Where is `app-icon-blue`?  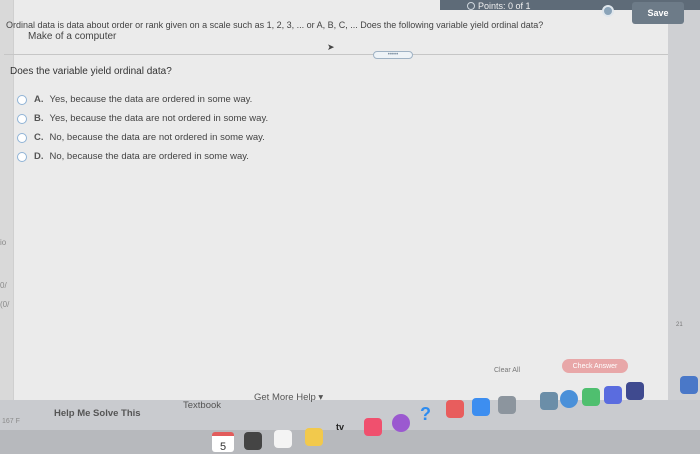
app-icon-blue is located at coordinates (689, 385).